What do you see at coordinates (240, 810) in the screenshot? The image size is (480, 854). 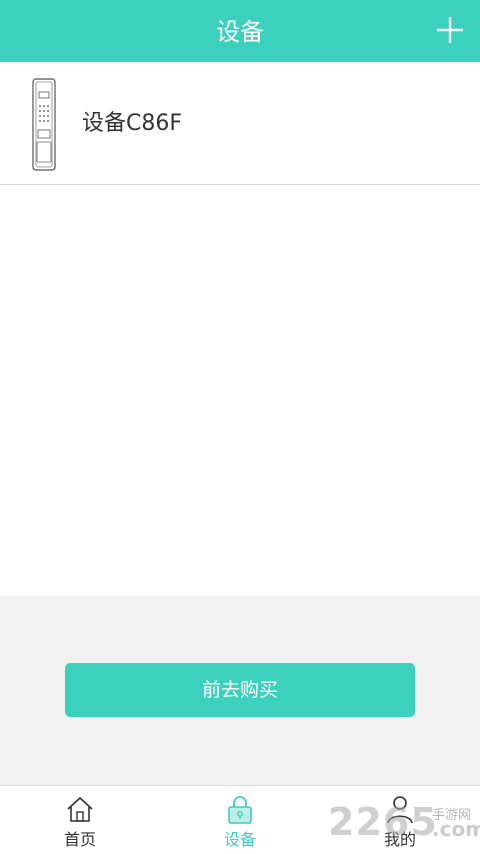 I see `lock-icon` at bounding box center [240, 810].